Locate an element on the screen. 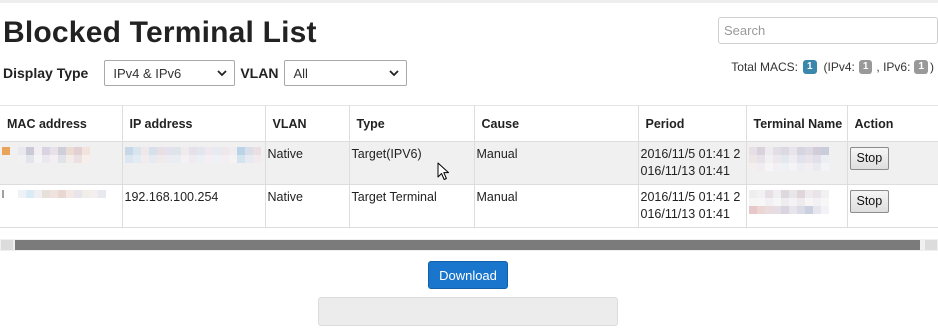 The image size is (938, 334). total-macs-badge: 1 is located at coordinates (809, 67).